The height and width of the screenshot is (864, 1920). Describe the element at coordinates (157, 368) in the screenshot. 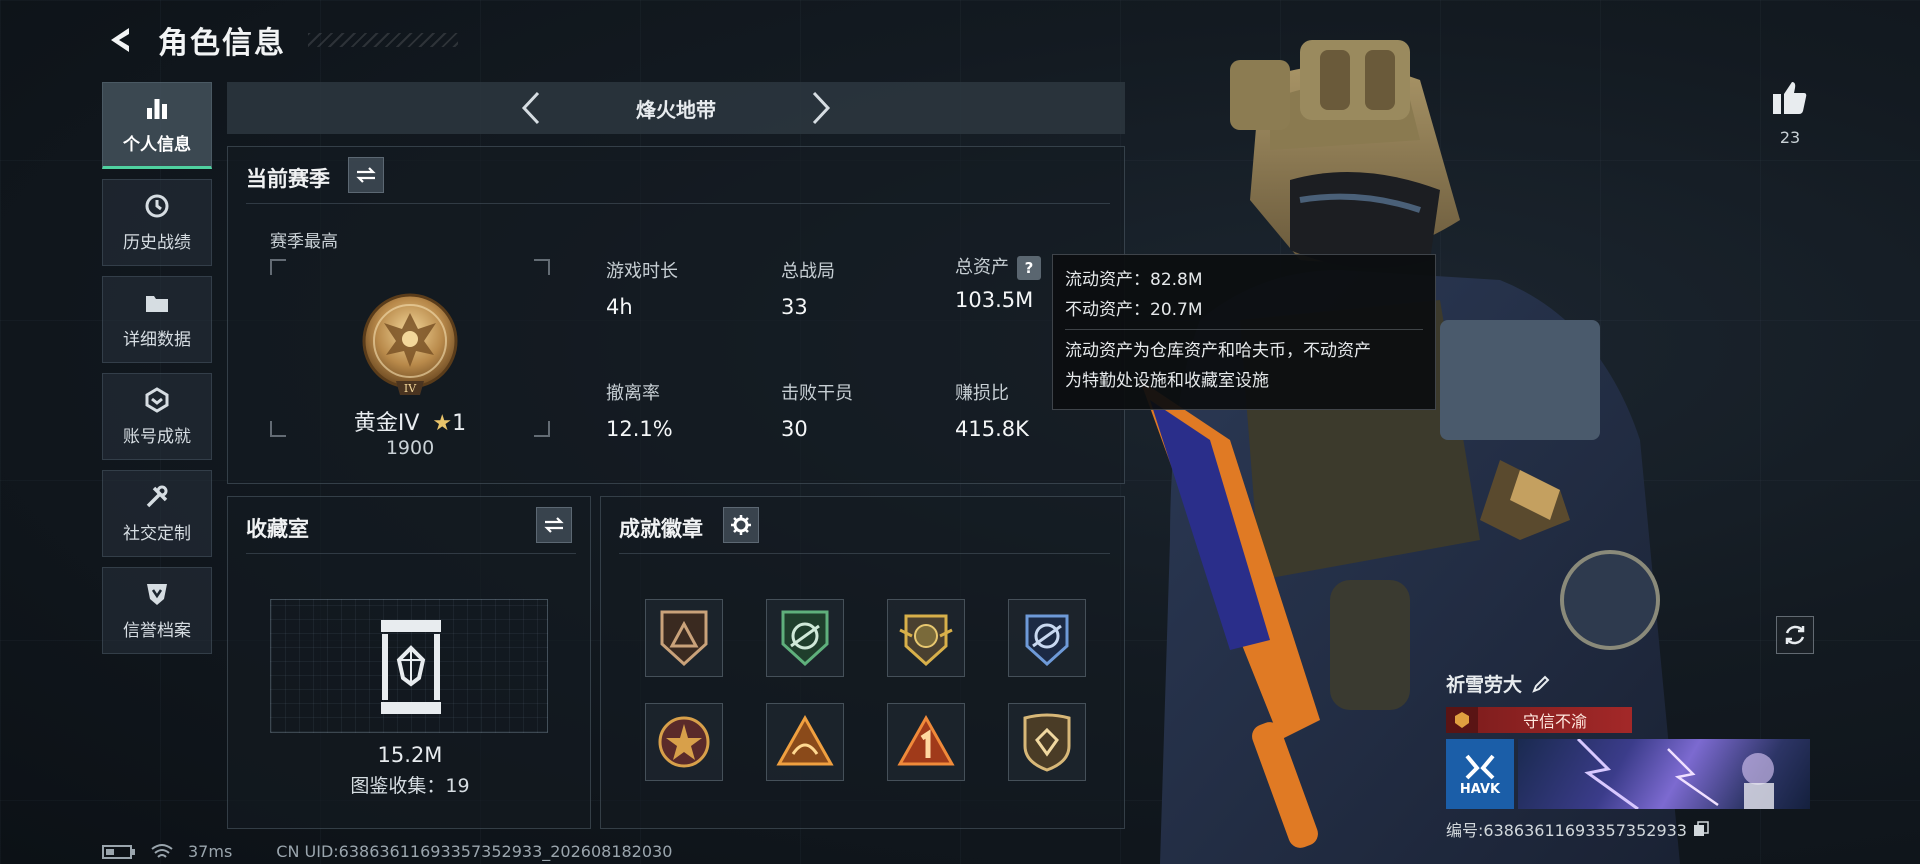

I see `sidebar: 个人信息 历史战绩 详细数据 账号成就 社交定制 信誉档案` at that location.